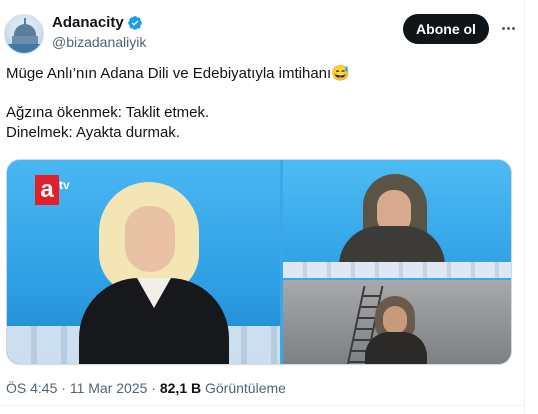 The image size is (538, 414). What do you see at coordinates (397, 219) in the screenshot?
I see `video-guest-panel` at bounding box center [397, 219].